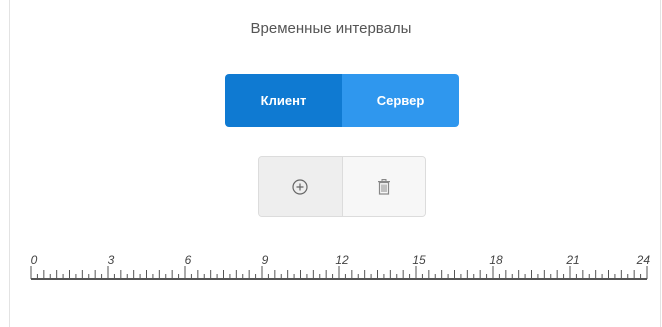  Describe the element at coordinates (572, 260) in the screenshot. I see `ruler-hour-label: 21` at that location.